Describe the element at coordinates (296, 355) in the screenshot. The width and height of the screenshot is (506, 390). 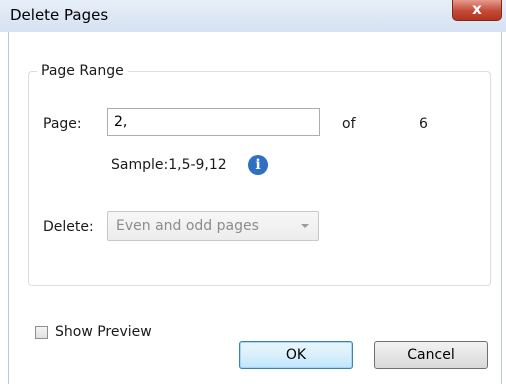
I see `ok-button: OK` at that location.